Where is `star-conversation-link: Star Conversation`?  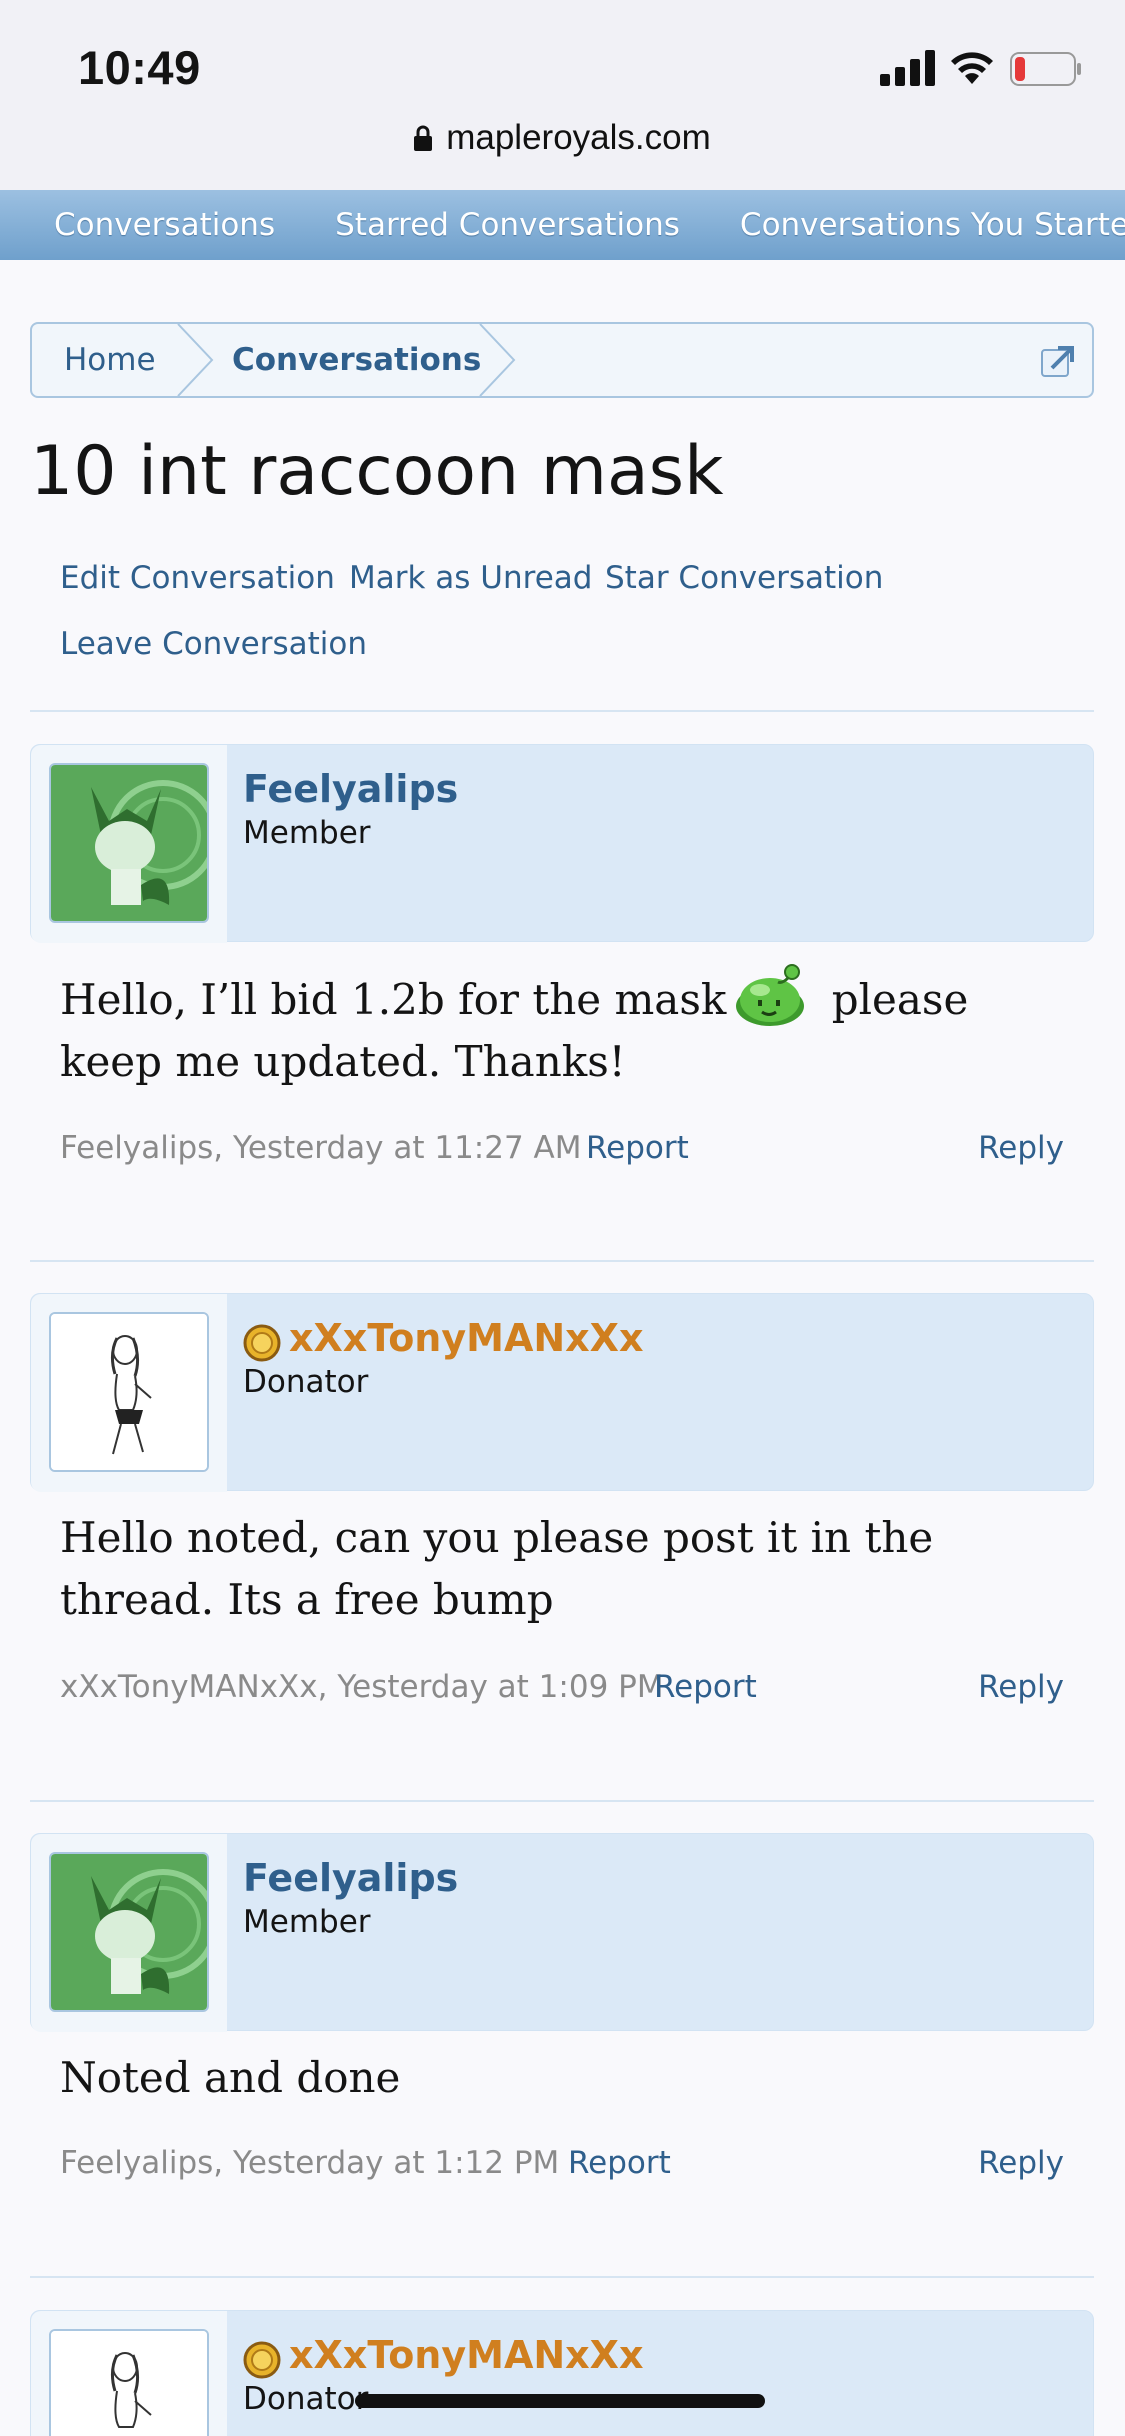
star-conversation-link: Star Conversation is located at coordinates (744, 578).